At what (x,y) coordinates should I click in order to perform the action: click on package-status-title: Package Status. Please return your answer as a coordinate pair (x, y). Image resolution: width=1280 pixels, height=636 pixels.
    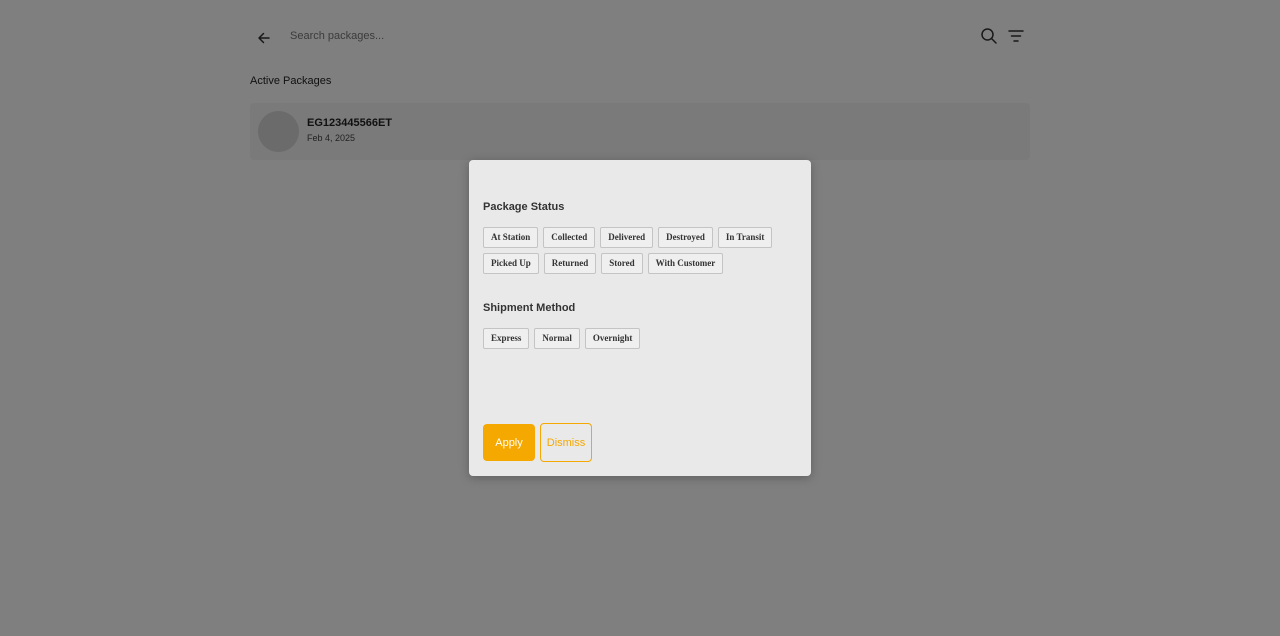
    Looking at the image, I should click on (524, 207).